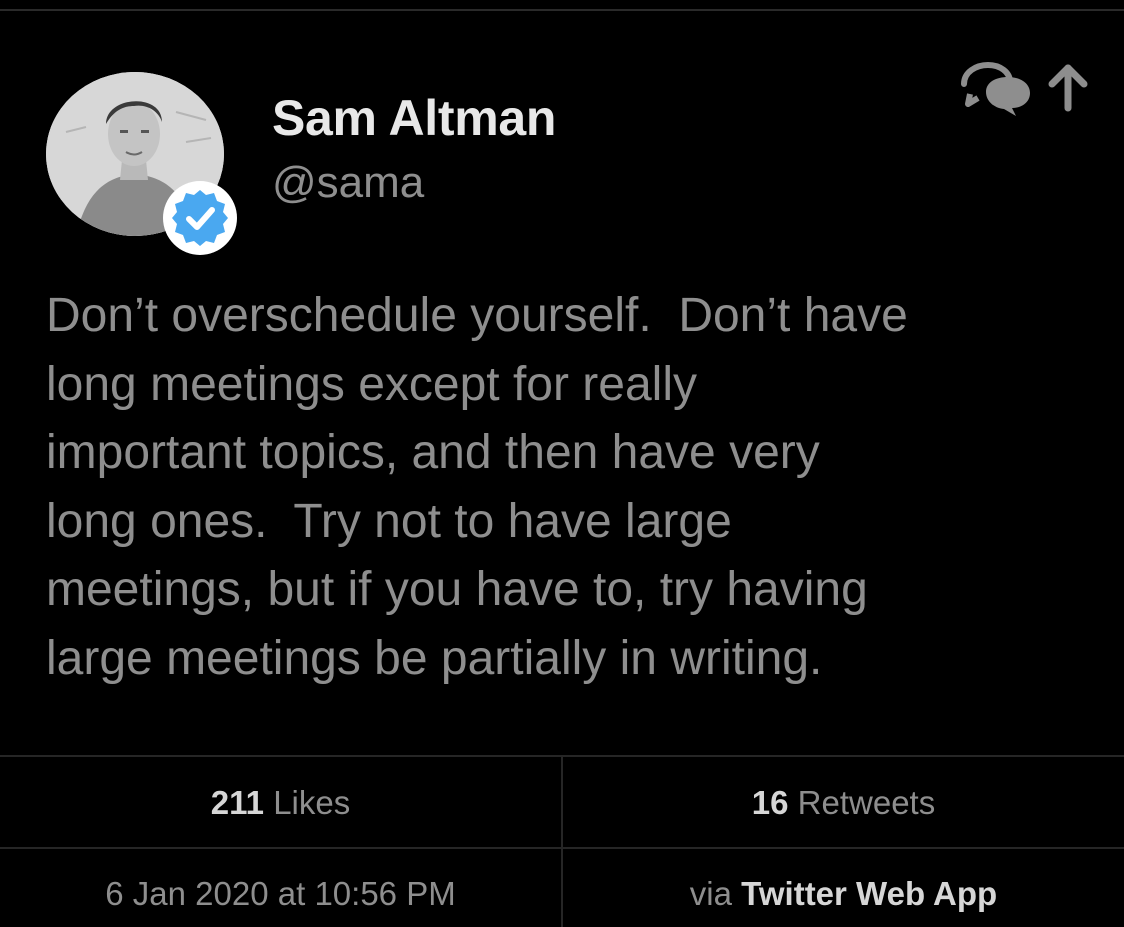  What do you see at coordinates (280, 893) in the screenshot?
I see `tweet-timestamp: 6 Jan 2020 at 10:56 PM` at bounding box center [280, 893].